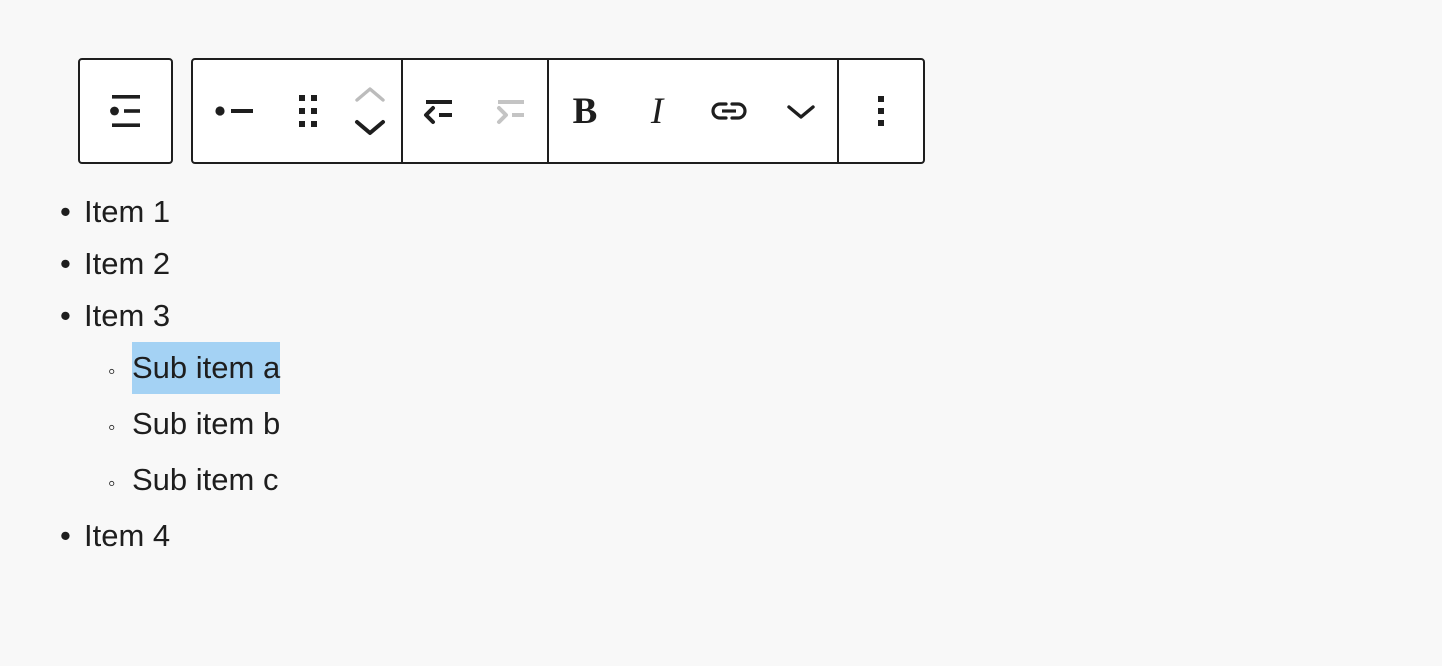 Image resolution: width=1442 pixels, height=666 pixels. I want to click on list-item-text: Item 4, so click(127, 535).